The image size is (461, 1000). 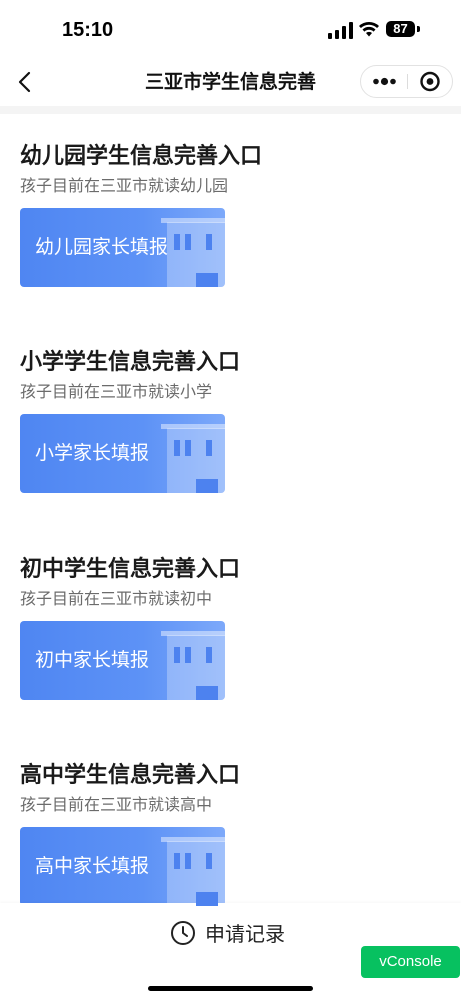 I want to click on kindergarten-parent-entry-button: 幼儿园家长填报, so click(x=122, y=247).